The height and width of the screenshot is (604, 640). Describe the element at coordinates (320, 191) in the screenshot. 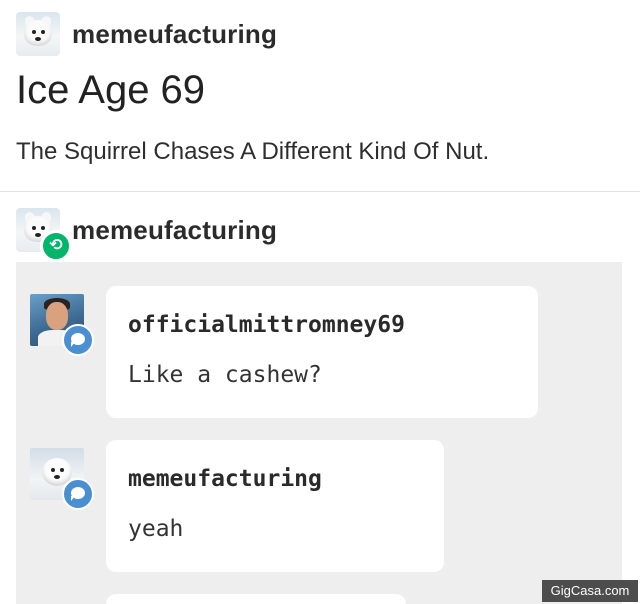

I see `post-divider` at that location.